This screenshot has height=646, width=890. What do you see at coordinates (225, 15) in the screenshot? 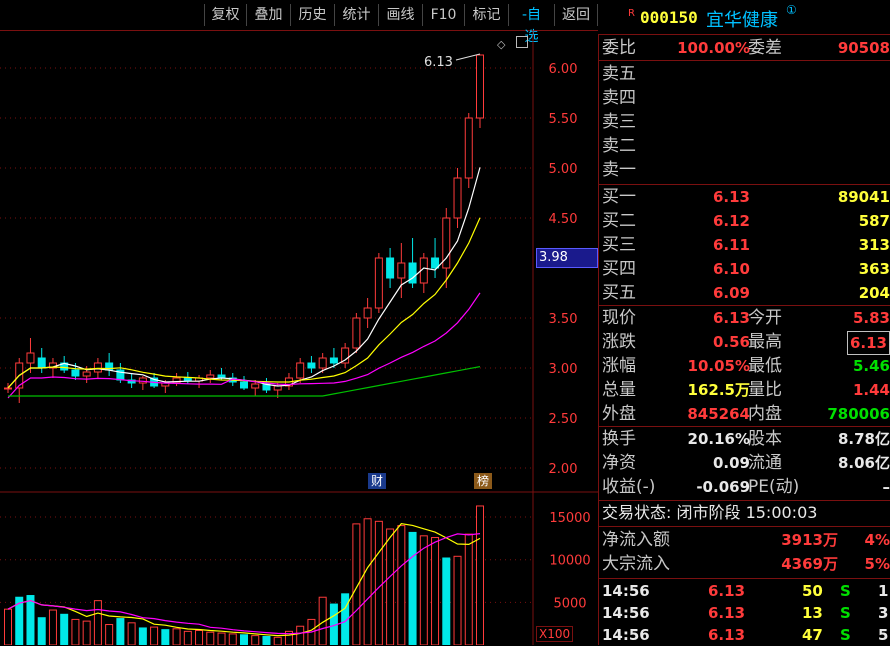
I see `fuquan-button: 复权` at bounding box center [225, 15].